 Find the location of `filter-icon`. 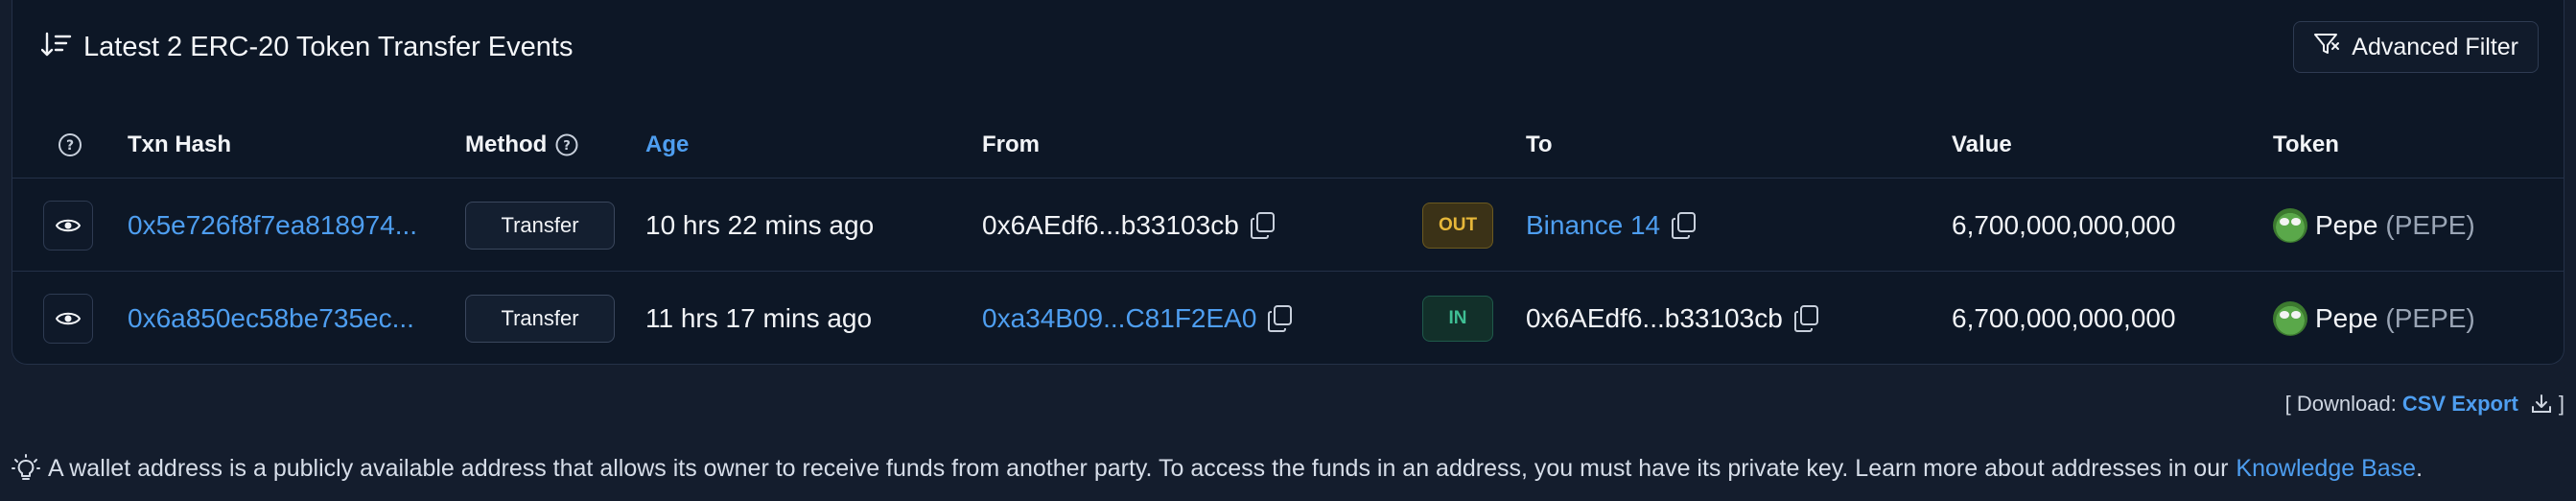

filter-icon is located at coordinates (2327, 47).